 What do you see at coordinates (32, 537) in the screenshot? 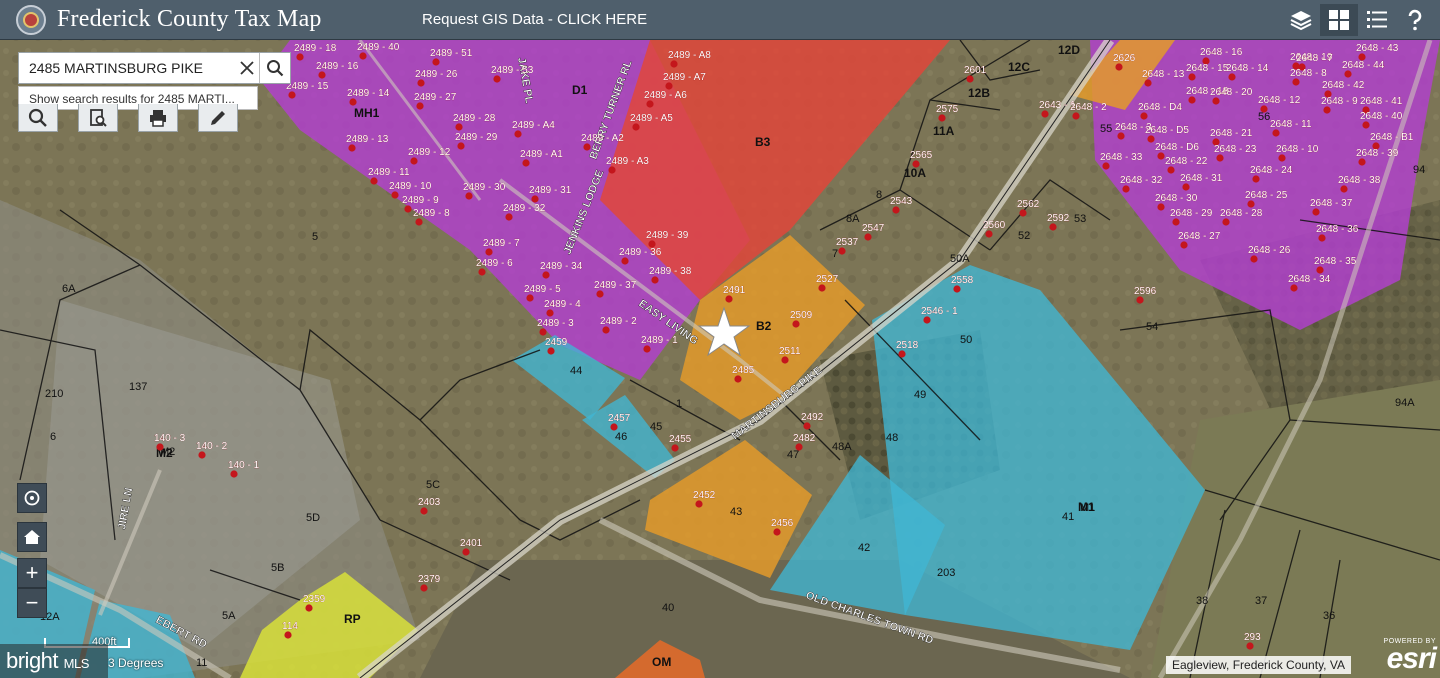
I see `home-button` at bounding box center [32, 537].